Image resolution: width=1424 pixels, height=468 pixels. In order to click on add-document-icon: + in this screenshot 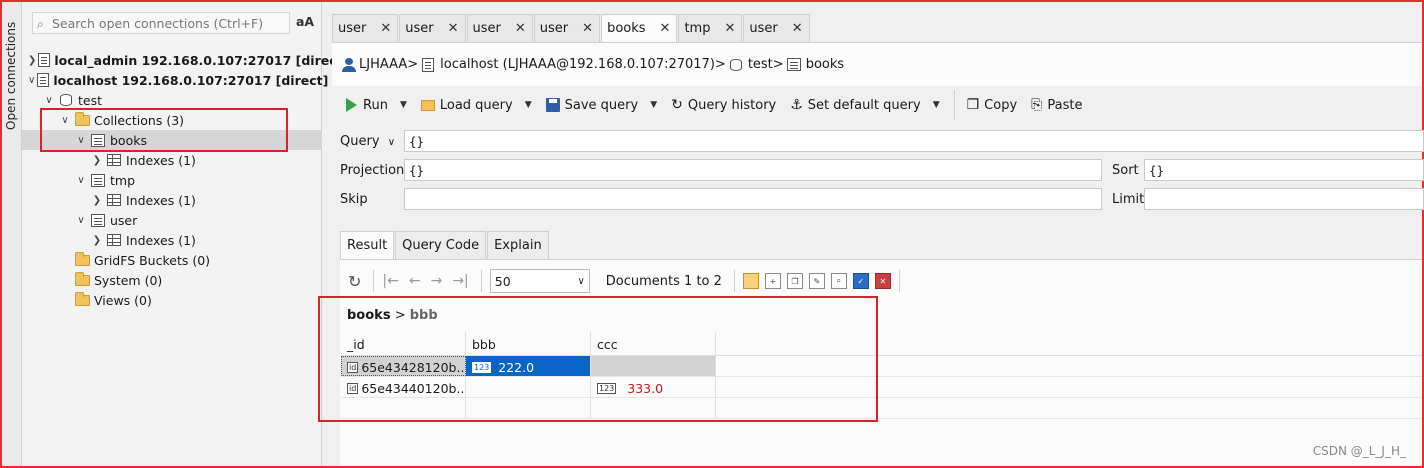, I will do `click(772, 281)`.